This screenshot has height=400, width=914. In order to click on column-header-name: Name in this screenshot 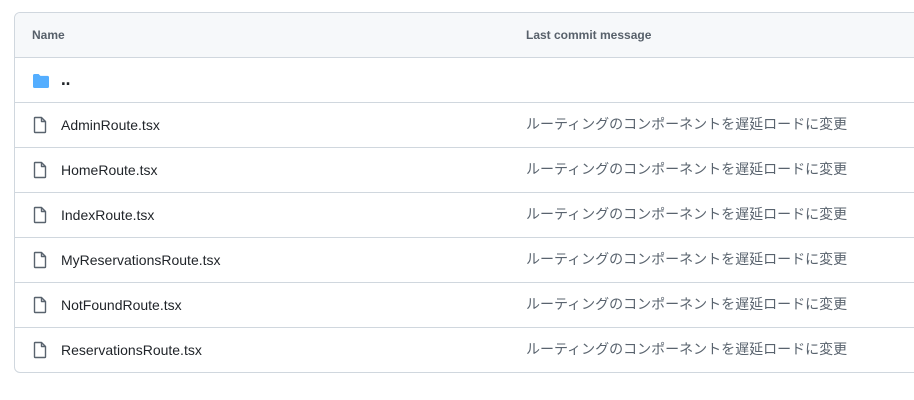, I will do `click(48, 35)`.